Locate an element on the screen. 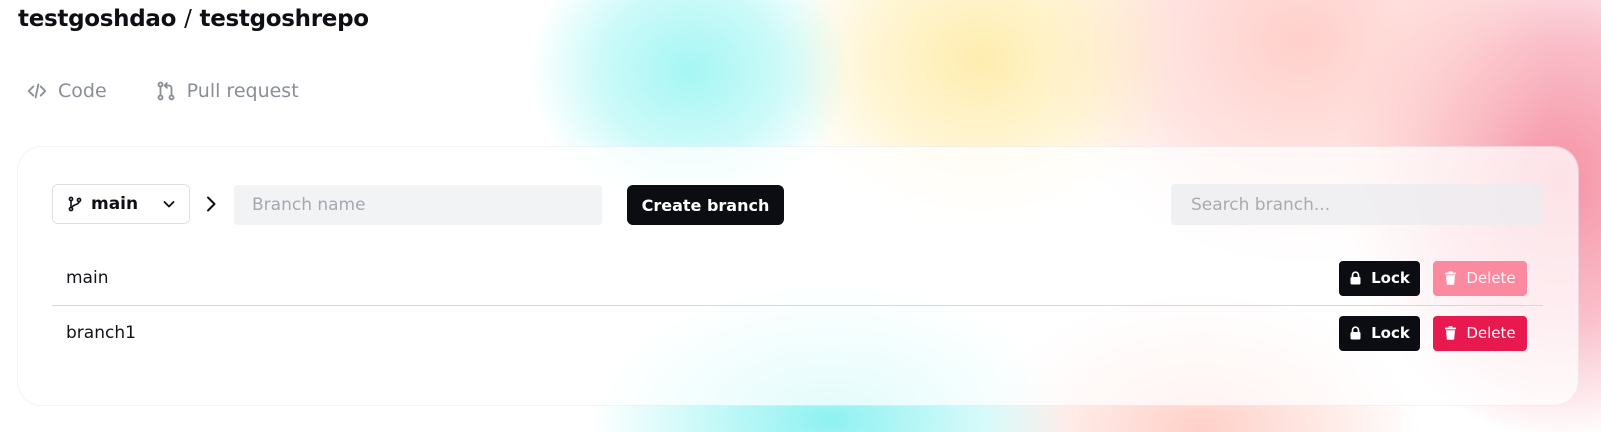 The image size is (1601, 432). selected-branch-label: main is located at coordinates (115, 204).